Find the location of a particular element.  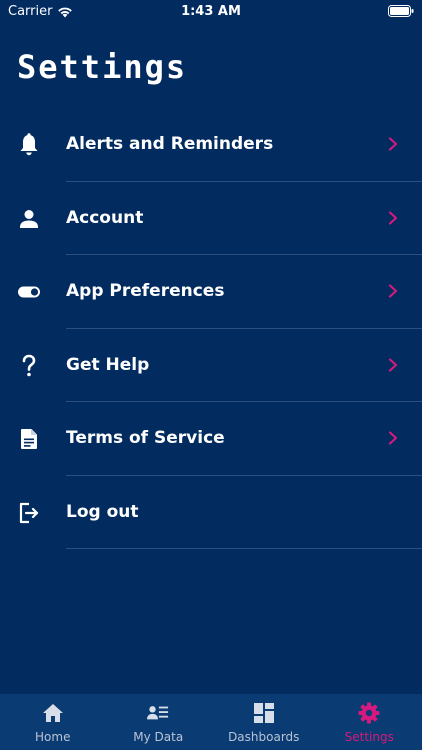

dashboard-icon is located at coordinates (264, 713).